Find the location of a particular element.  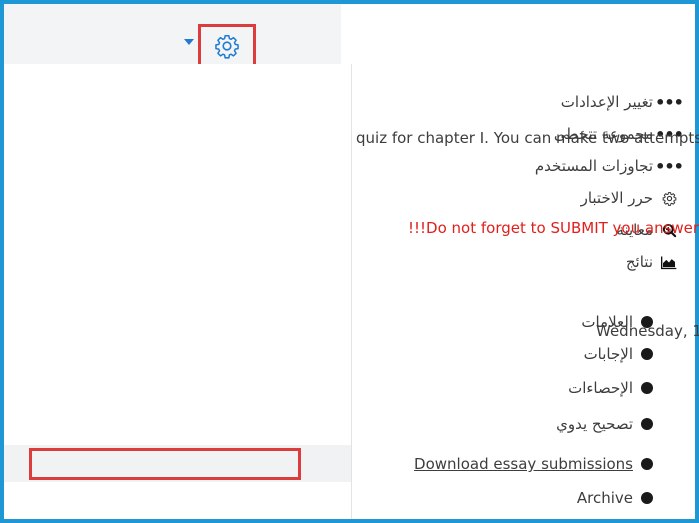

menu-item-responses: الإجابات is located at coordinates (618, 354).